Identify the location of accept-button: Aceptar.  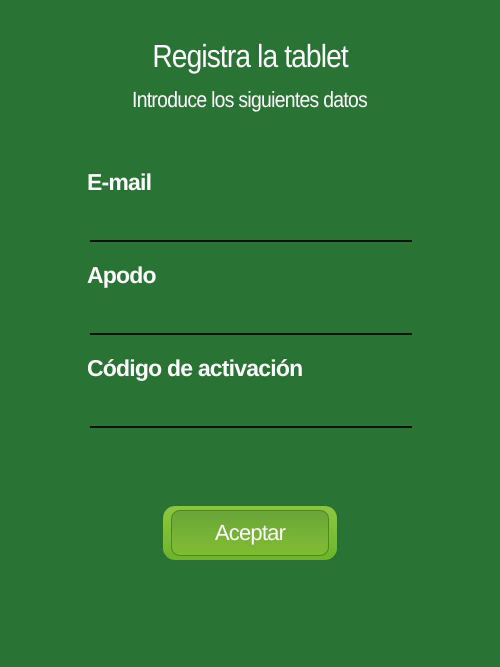
(250, 533).